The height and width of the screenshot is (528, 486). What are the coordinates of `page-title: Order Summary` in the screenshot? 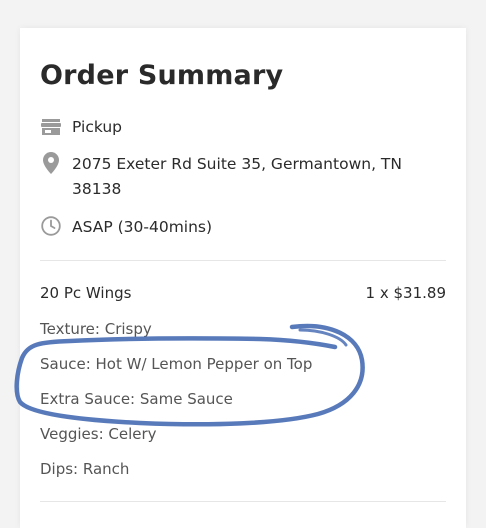 It's located at (162, 75).